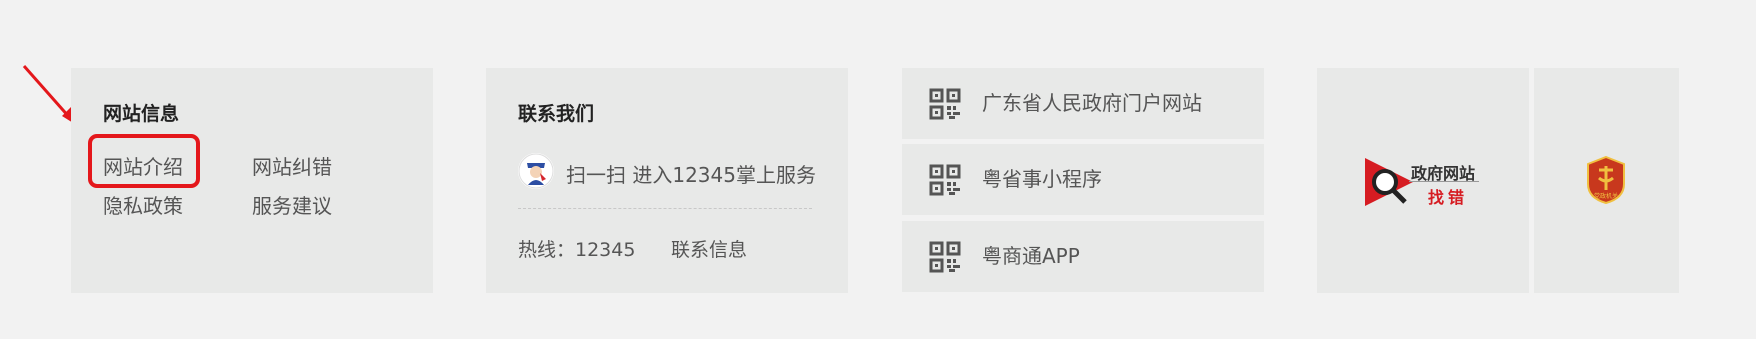  Describe the element at coordinates (536, 171) in the screenshot. I see `service-avatar-icon` at that location.